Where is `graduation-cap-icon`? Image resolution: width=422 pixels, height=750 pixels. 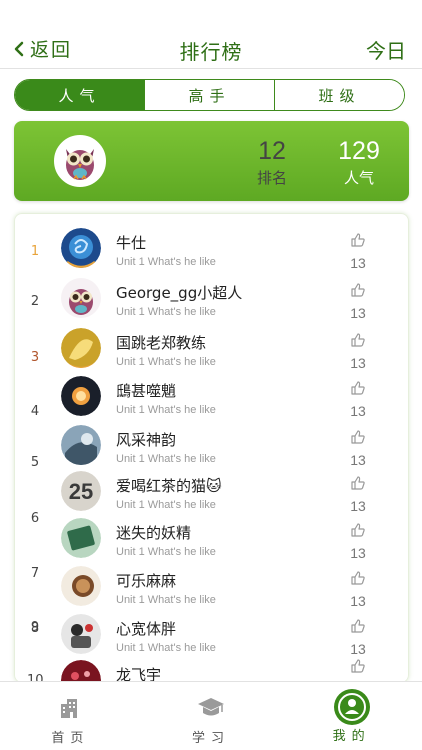
graduation-cap-icon is located at coordinates (211, 707).